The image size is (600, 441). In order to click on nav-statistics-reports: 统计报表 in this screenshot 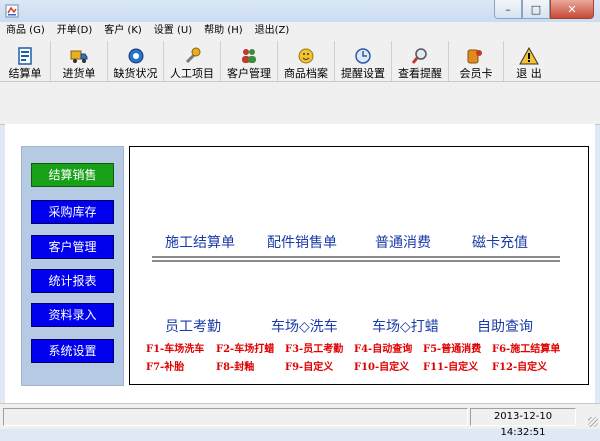, I will do `click(72, 281)`.